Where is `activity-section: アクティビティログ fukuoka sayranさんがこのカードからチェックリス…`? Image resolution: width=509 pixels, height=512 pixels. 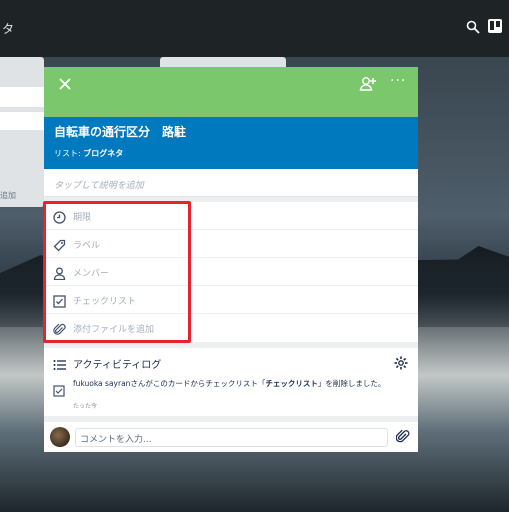
activity-section: アクティビティログ fukuoka sayranさんがこのカードからチェックリス… is located at coordinates (231, 382).